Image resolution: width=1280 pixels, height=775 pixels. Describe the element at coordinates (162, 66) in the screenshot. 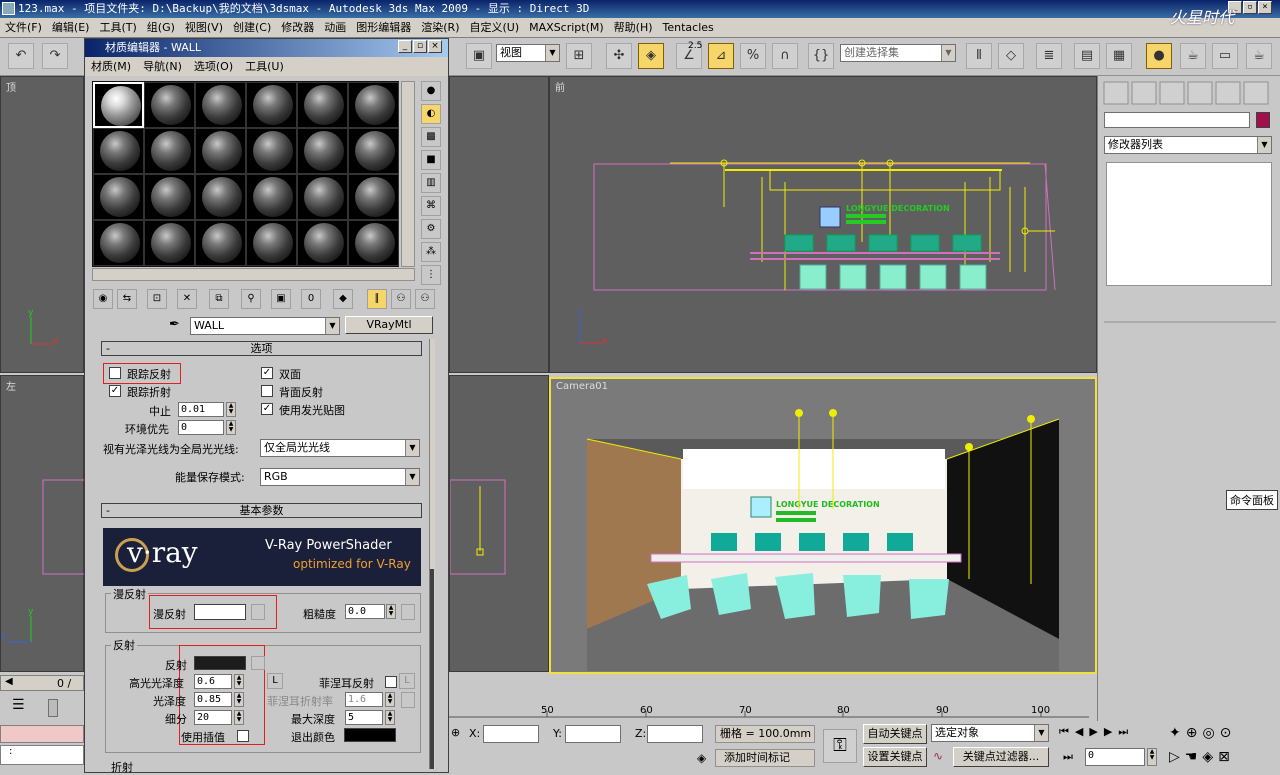

I see `mat-menu-navigation: 导航(N)` at that location.